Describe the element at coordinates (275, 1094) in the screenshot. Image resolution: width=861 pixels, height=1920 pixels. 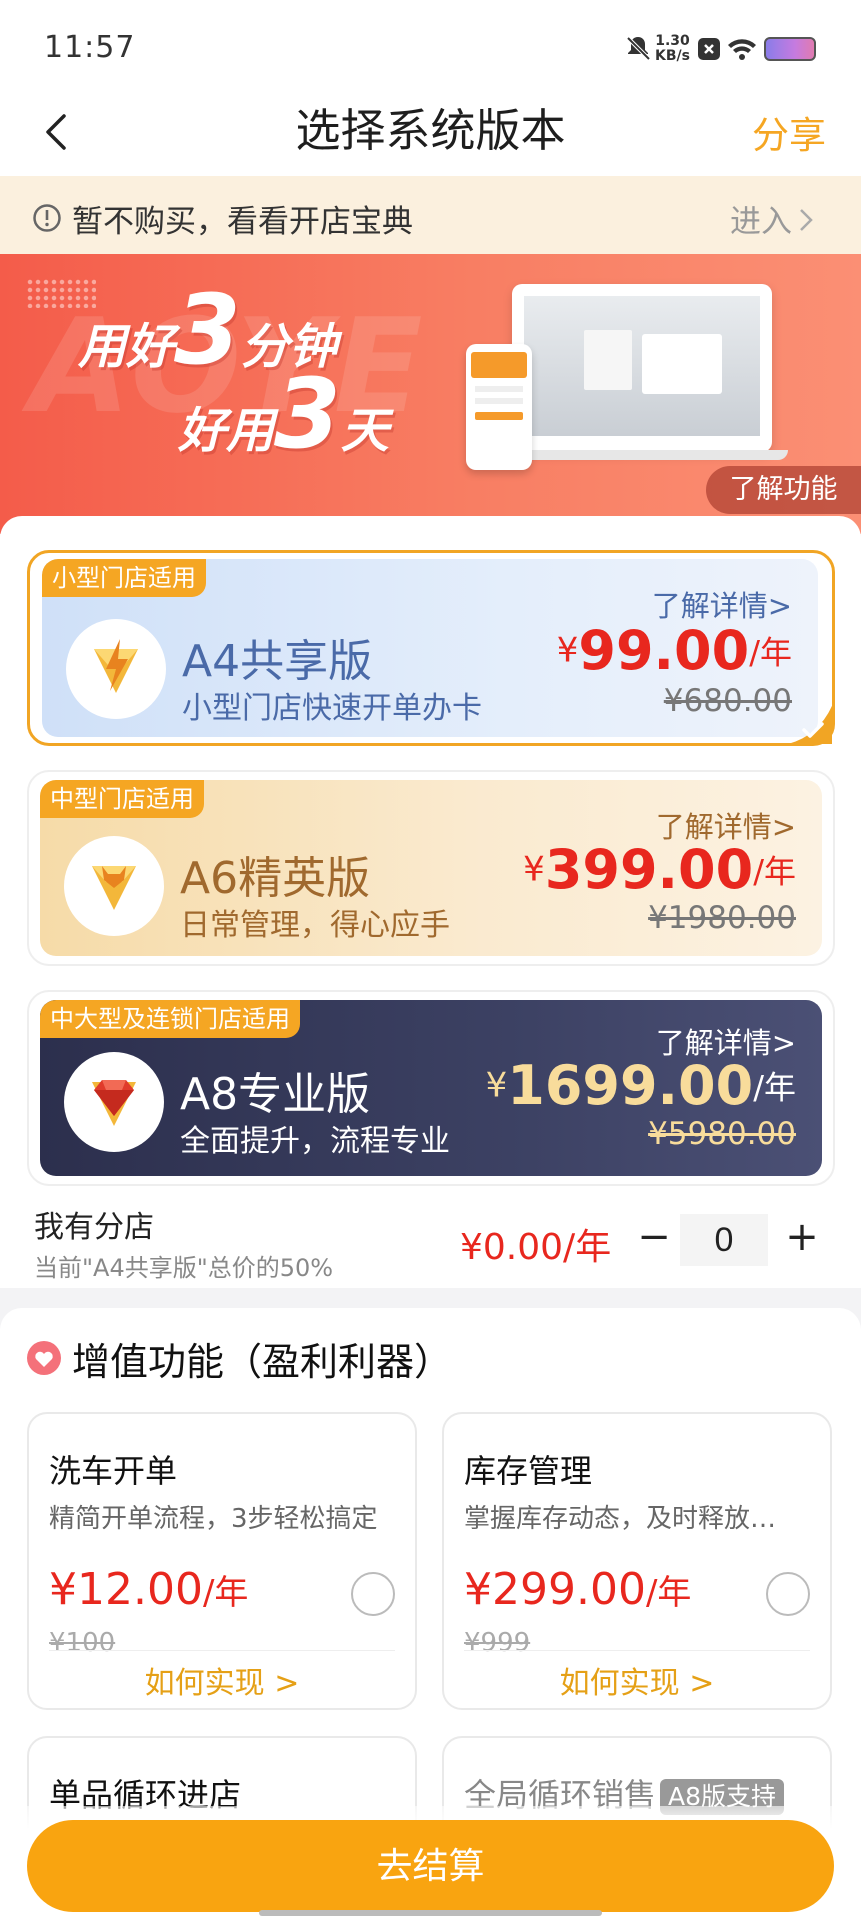
I see `plan-name: A8专业版` at that location.